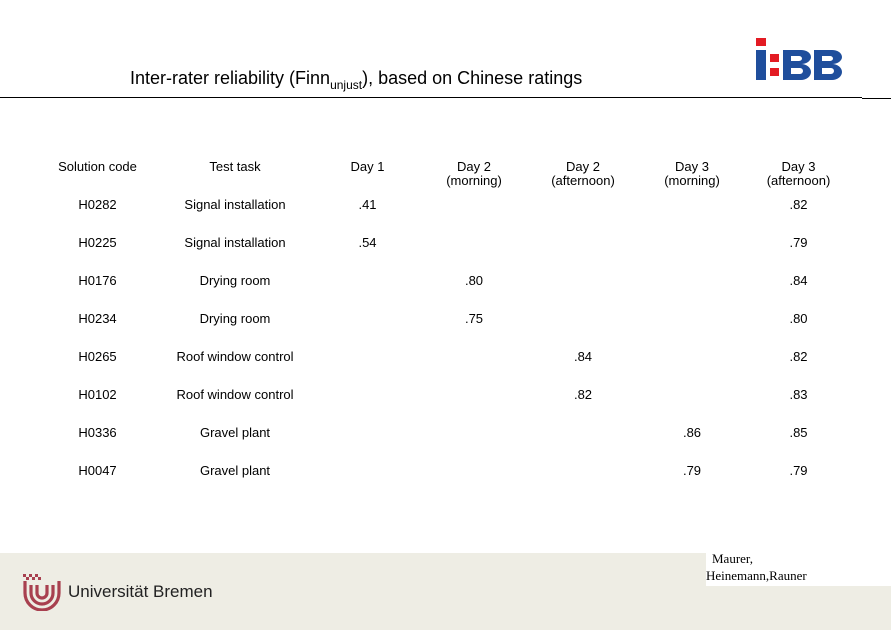  Describe the element at coordinates (472, 78) in the screenshot. I see `title-tail: ), based on Chinese ratings` at that location.